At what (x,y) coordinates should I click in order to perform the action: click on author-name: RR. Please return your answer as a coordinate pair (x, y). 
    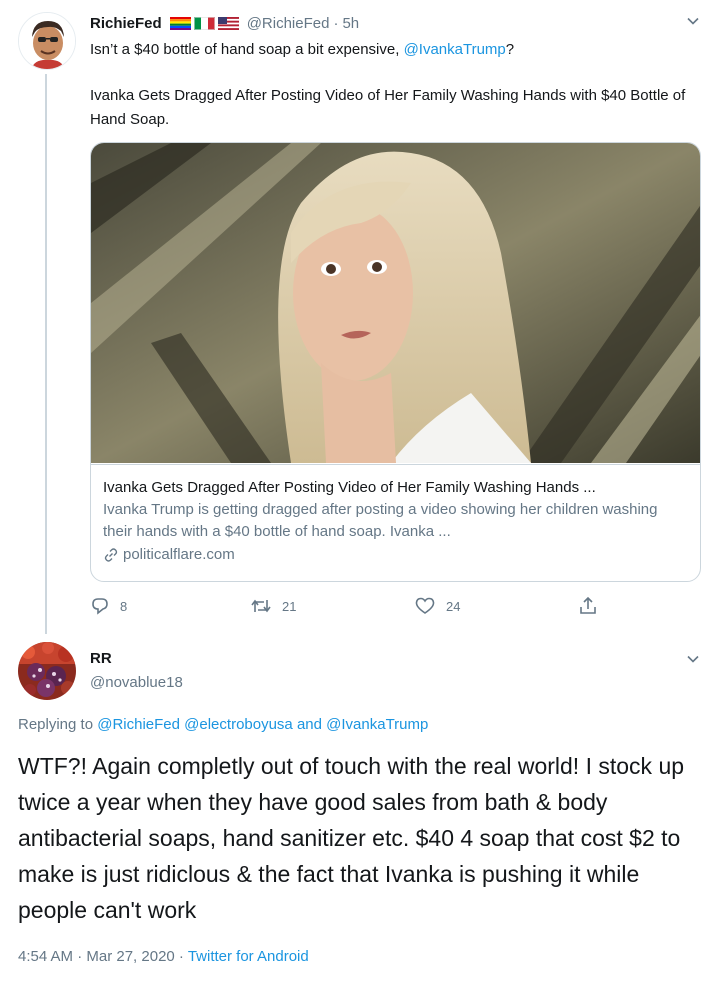
    Looking at the image, I should click on (101, 658).